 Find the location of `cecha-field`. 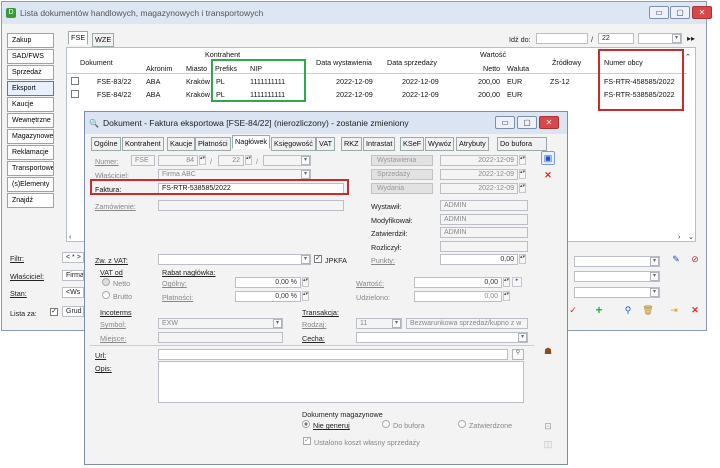

cecha-field is located at coordinates (442, 337).